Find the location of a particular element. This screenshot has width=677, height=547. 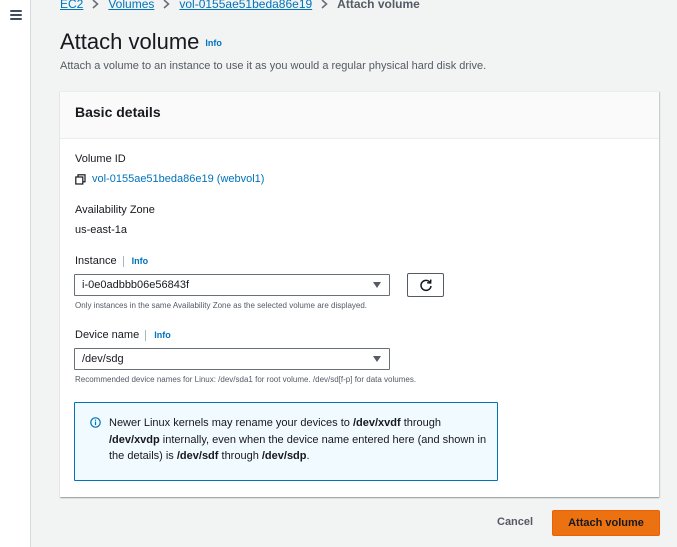

availability-zone-value: us-east-1a is located at coordinates (101, 230).